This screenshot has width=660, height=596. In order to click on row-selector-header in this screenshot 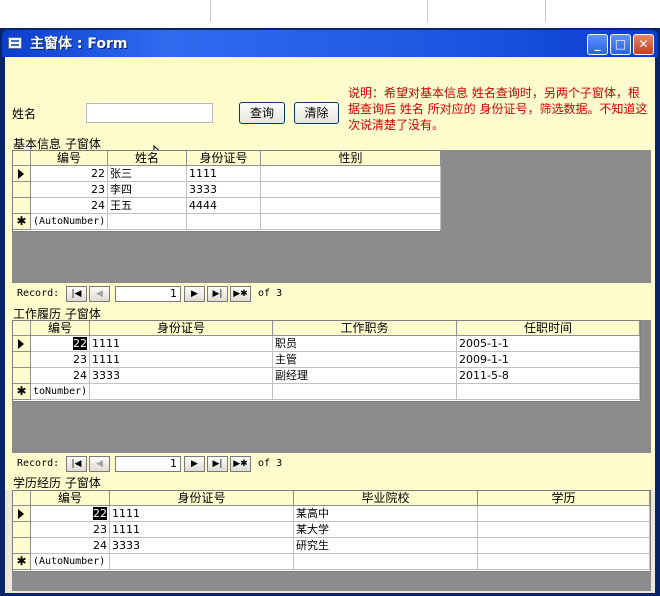, I will do `click(22, 158)`.